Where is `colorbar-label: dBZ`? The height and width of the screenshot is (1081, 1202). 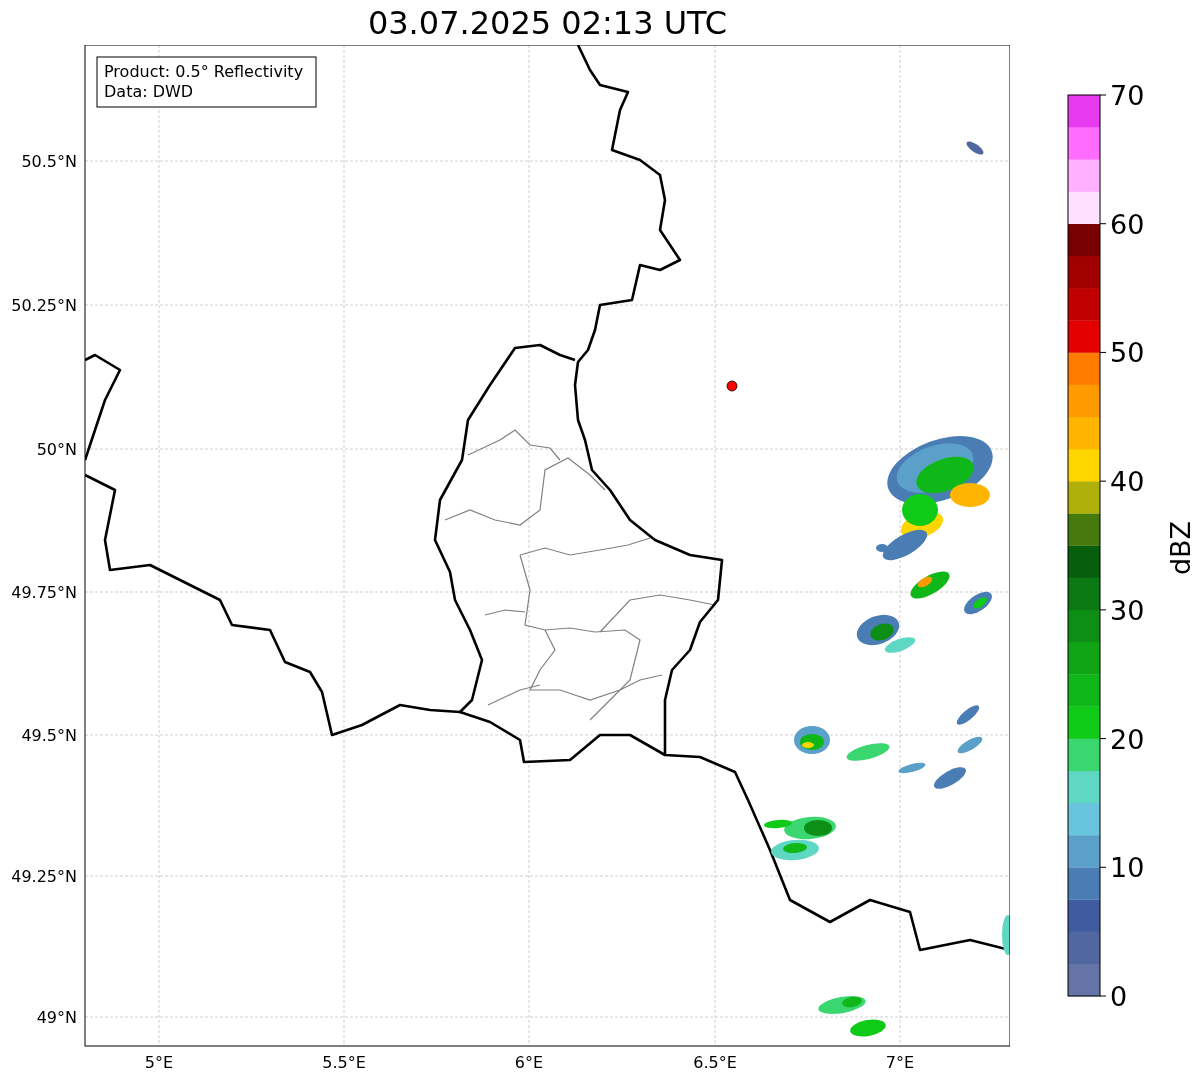
colorbar-label: dBZ is located at coordinates (1180, 548).